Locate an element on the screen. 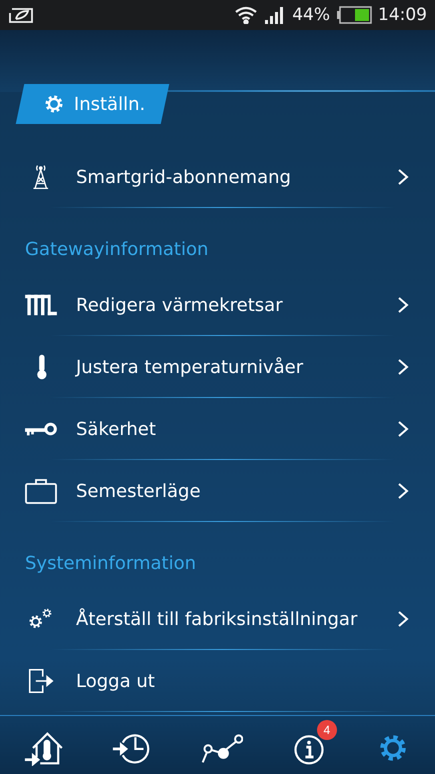 The image size is (435, 774). notification-count: 4 is located at coordinates (326, 730).